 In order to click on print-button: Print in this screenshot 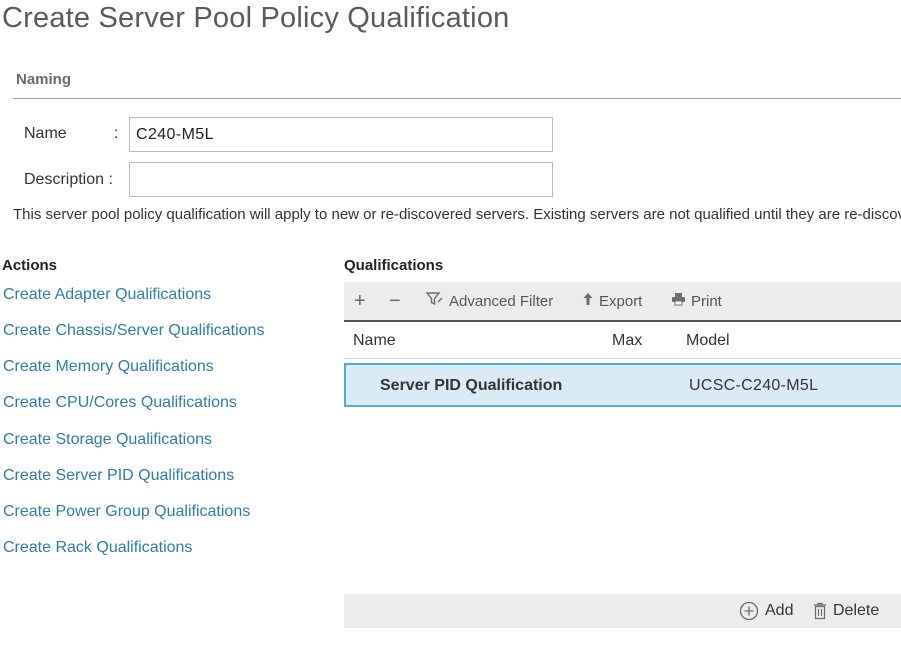, I will do `click(696, 301)`.